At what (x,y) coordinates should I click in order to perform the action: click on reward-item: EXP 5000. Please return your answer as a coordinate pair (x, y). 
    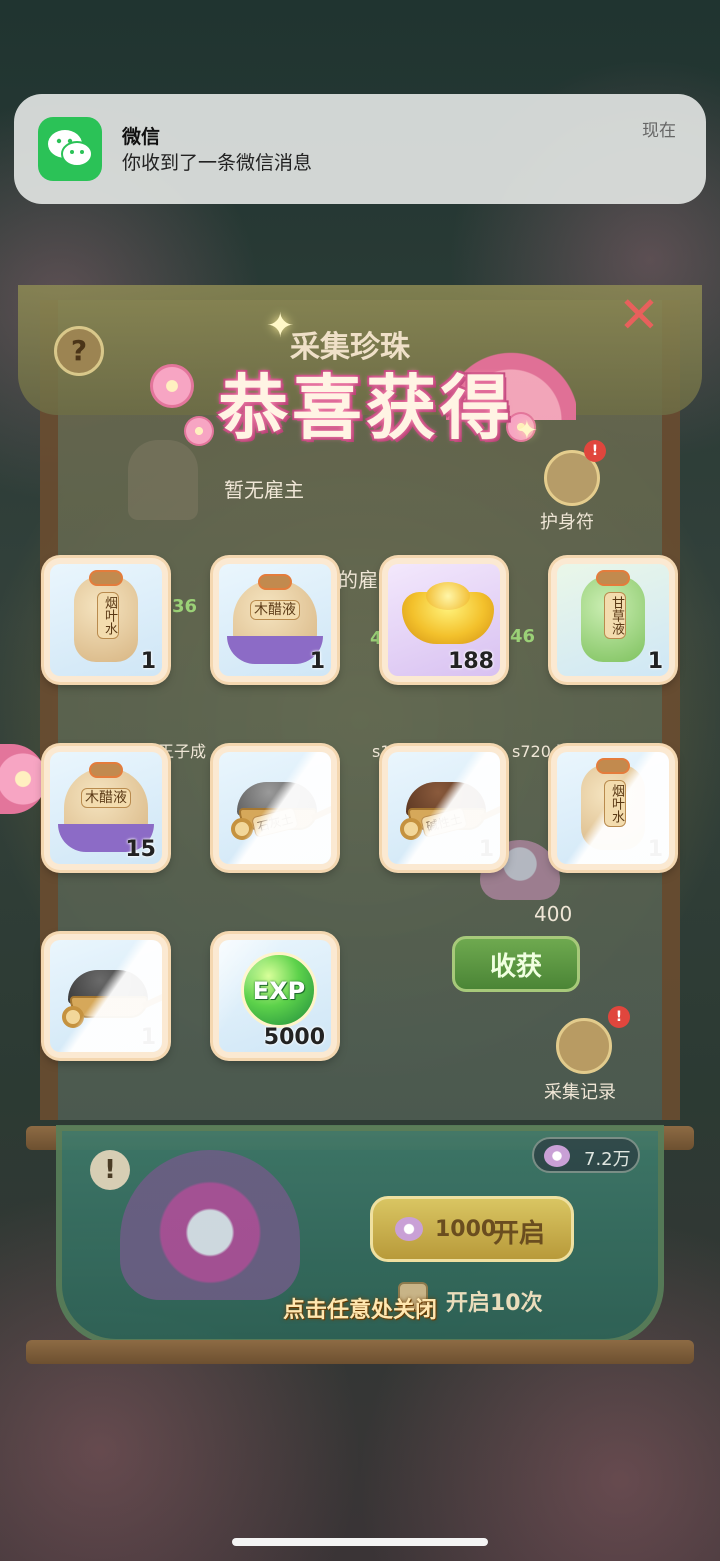
    Looking at the image, I should click on (275, 996).